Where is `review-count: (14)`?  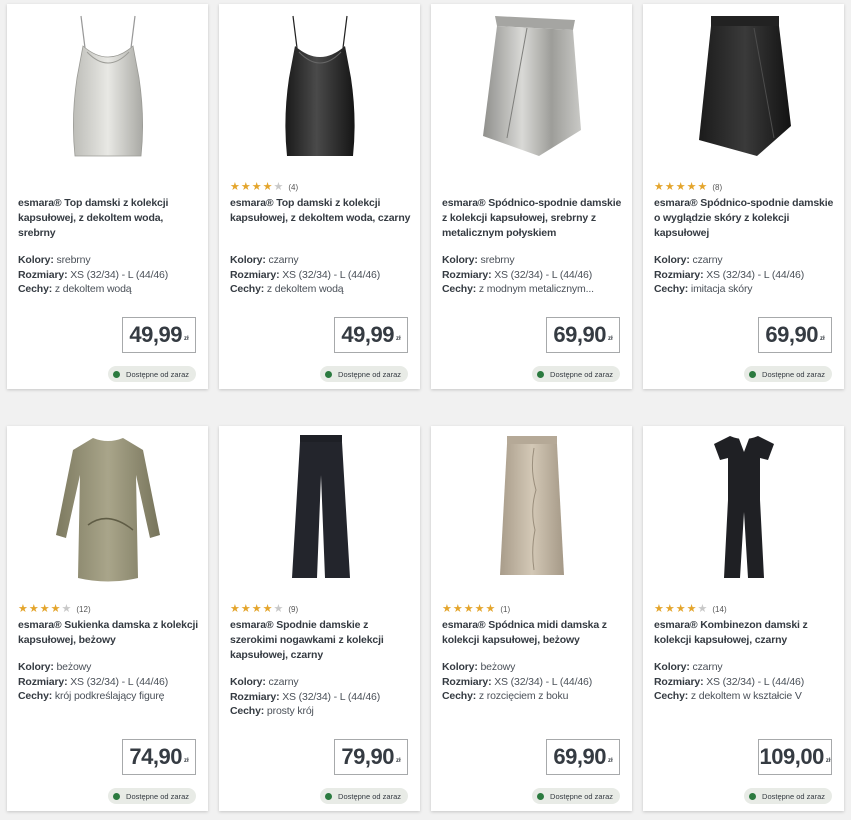
review-count: (14) is located at coordinates (719, 609).